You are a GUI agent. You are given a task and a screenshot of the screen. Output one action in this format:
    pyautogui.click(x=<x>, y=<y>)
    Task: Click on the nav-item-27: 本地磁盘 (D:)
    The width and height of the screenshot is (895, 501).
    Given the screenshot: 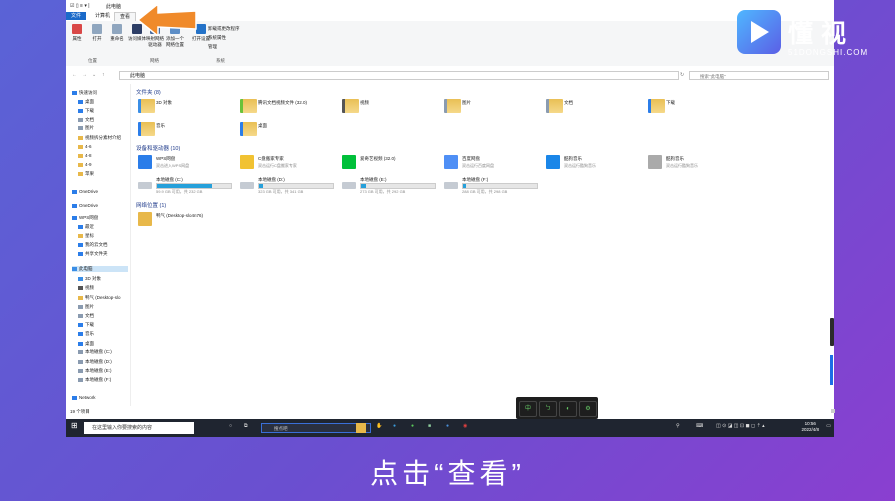 What is the action you would take?
    pyautogui.click(x=95, y=362)
    